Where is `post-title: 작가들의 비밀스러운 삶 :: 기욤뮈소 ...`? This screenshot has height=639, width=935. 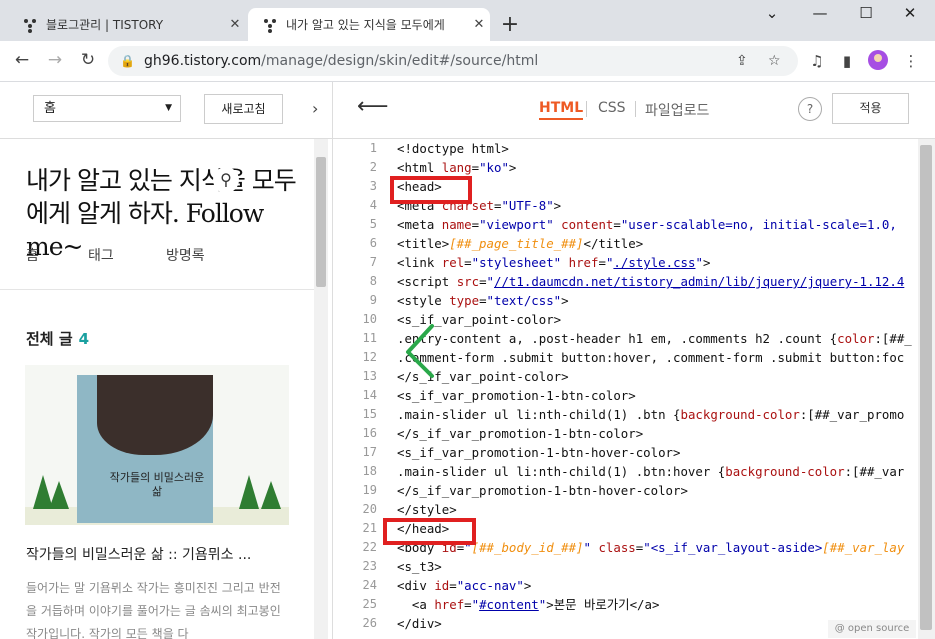 post-title: 작가들의 비밀스러운 삶 :: 기욤뮈소 ... is located at coordinates (156, 554).